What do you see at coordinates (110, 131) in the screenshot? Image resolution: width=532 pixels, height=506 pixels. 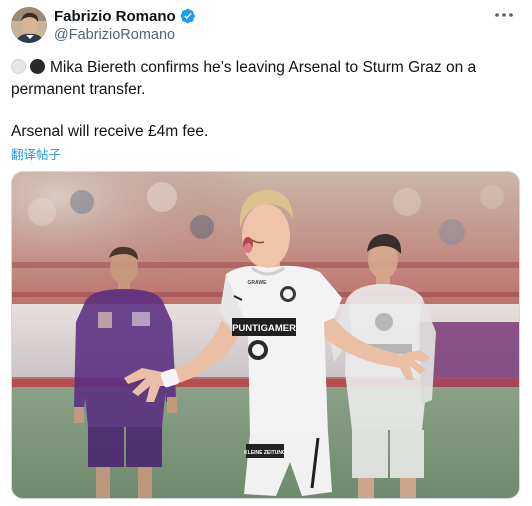 I see `tweet-text-line3: Arsenal will receive £4m fee.` at bounding box center [110, 131].